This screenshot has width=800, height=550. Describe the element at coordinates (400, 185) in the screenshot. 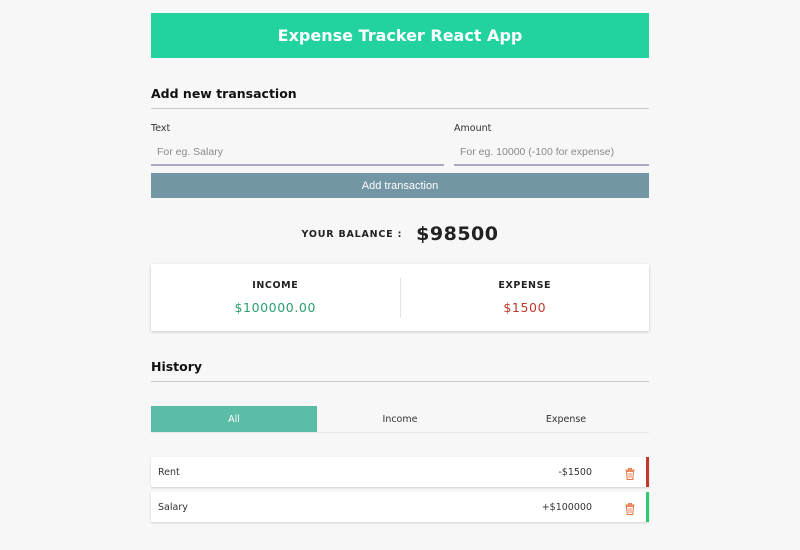

I see `add-transaction-button: Add transaction` at that location.